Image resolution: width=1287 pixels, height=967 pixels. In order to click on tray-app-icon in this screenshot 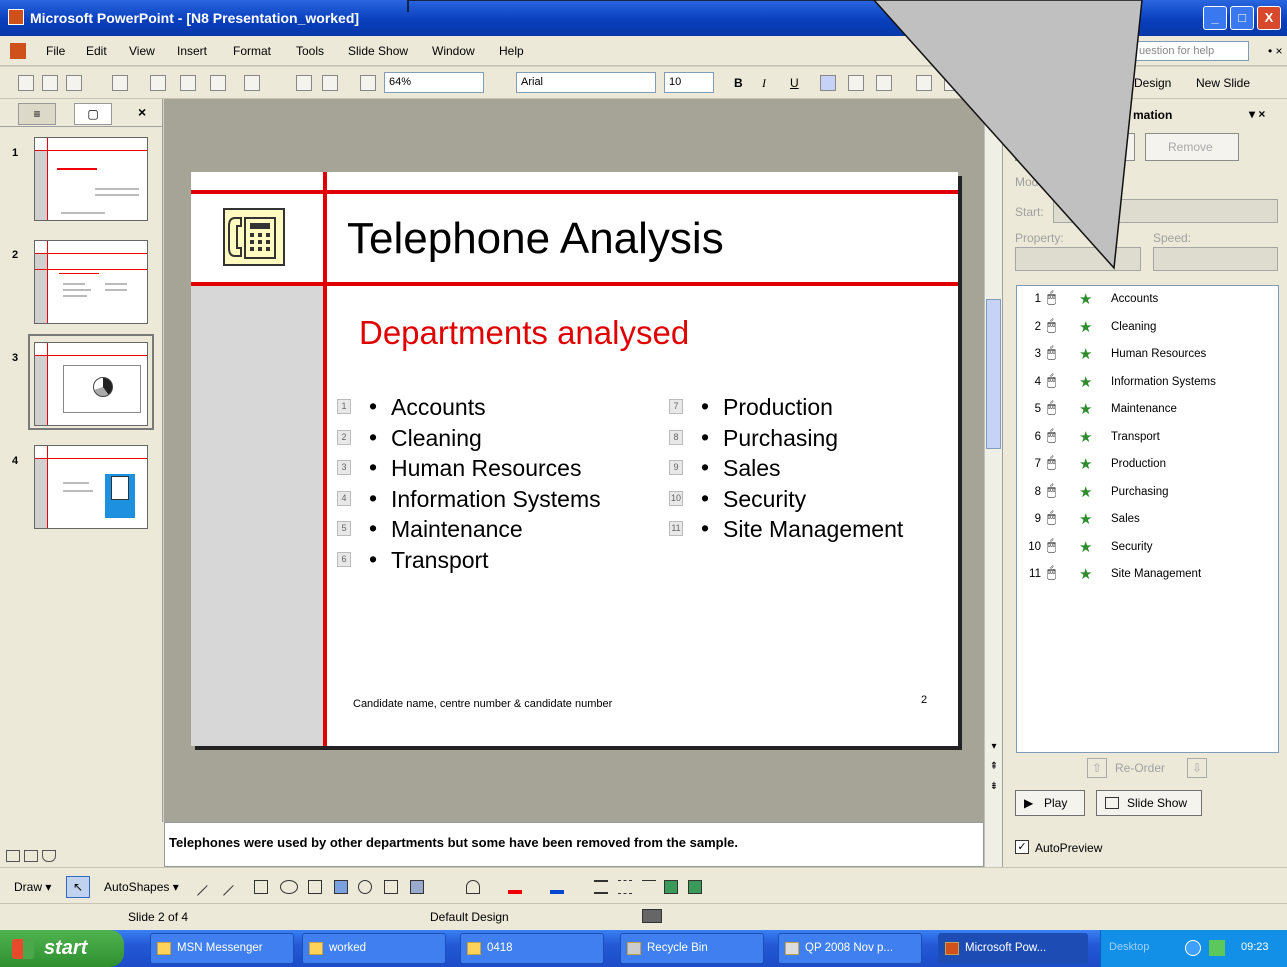, I will do `click(1217, 948)`.